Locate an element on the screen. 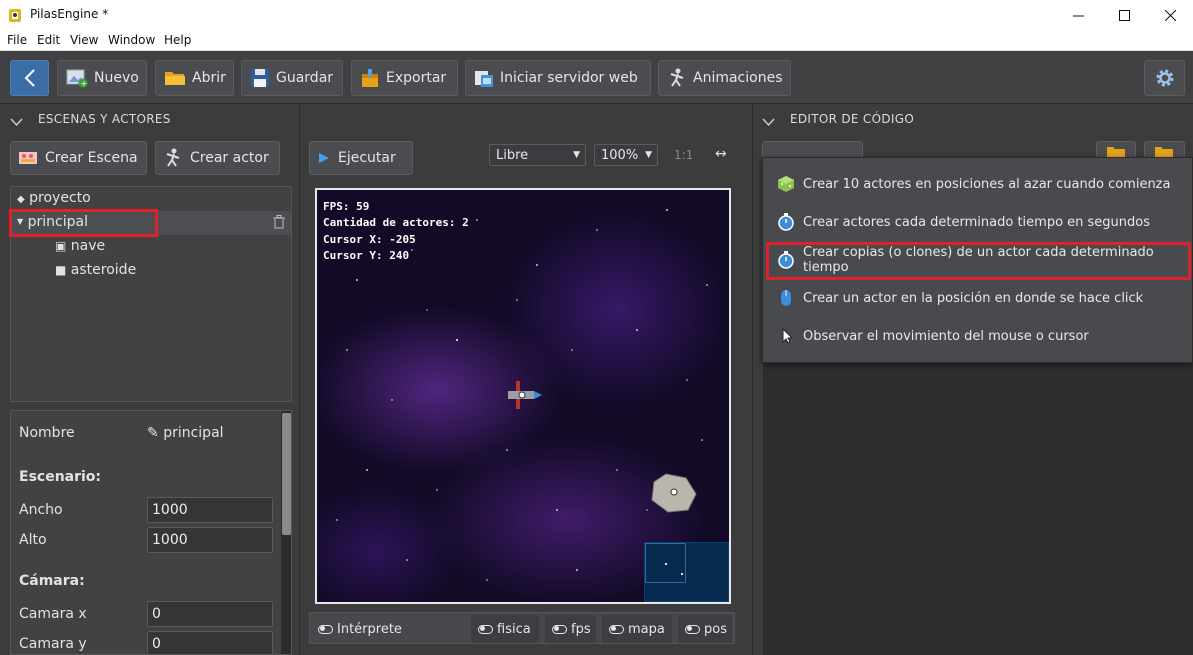  tree-item-actor-asteroide: ■ asteroide is located at coordinates (95, 270).